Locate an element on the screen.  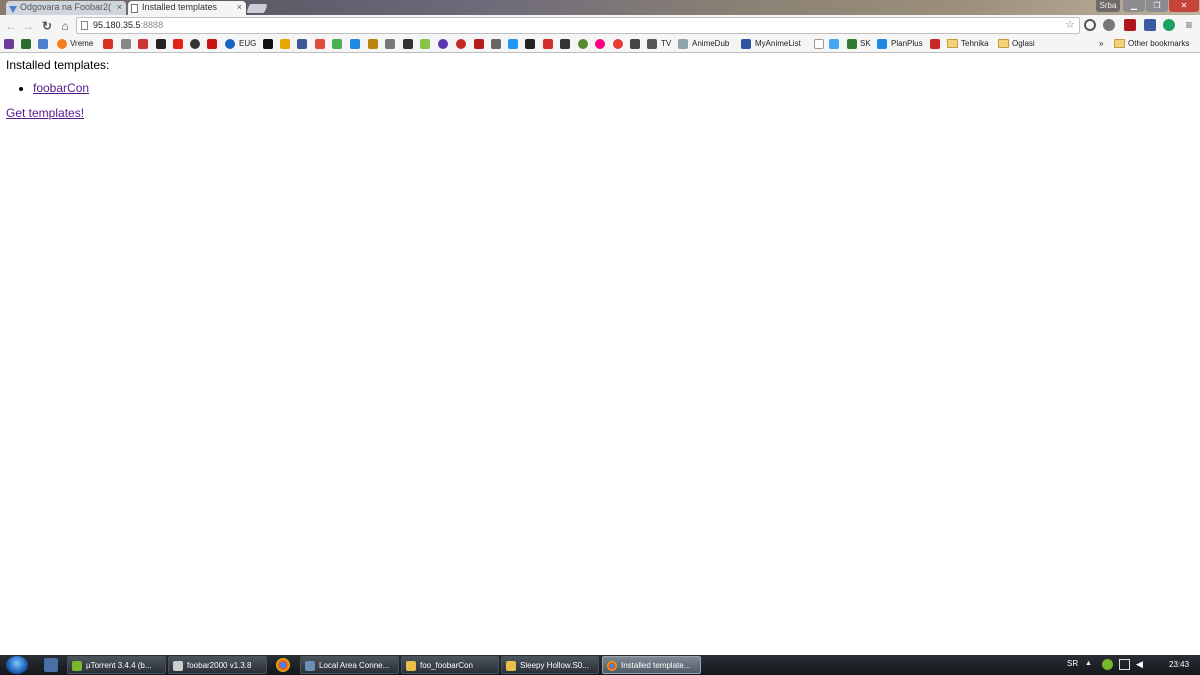
gmail-bookmark-icon is located at coordinates (108, 44).